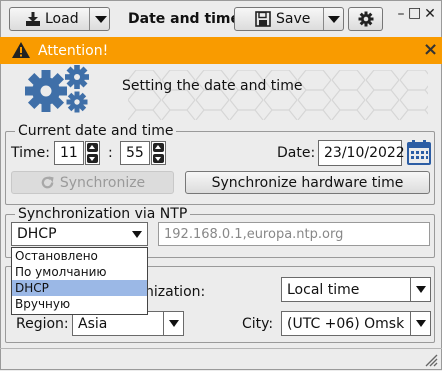  What do you see at coordinates (79, 234) in the screenshot?
I see `ntp-mode-select: DHCP` at bounding box center [79, 234].